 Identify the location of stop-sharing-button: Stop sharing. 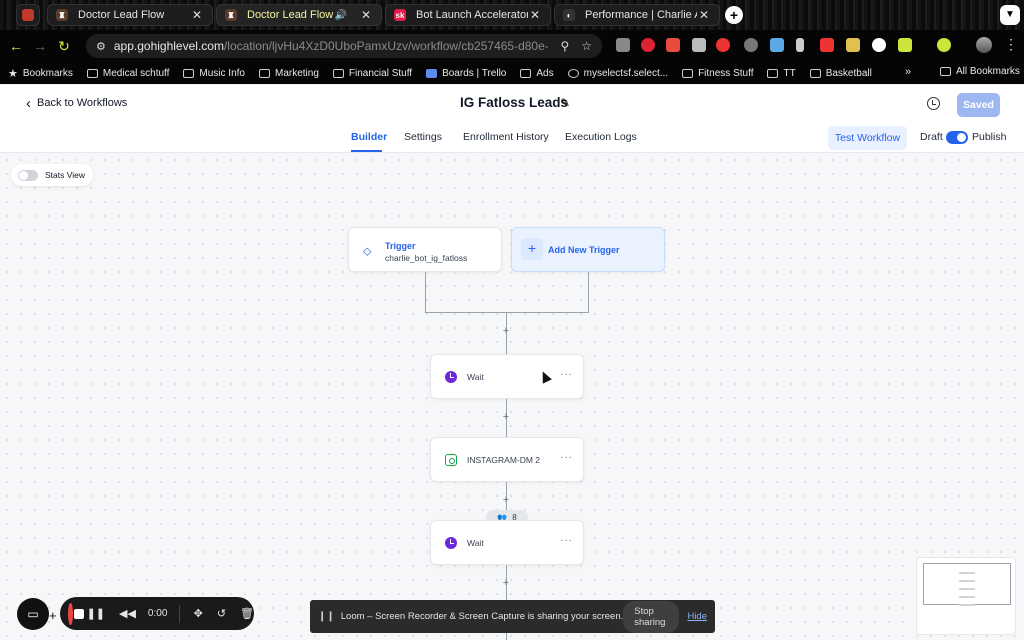
(651, 616).